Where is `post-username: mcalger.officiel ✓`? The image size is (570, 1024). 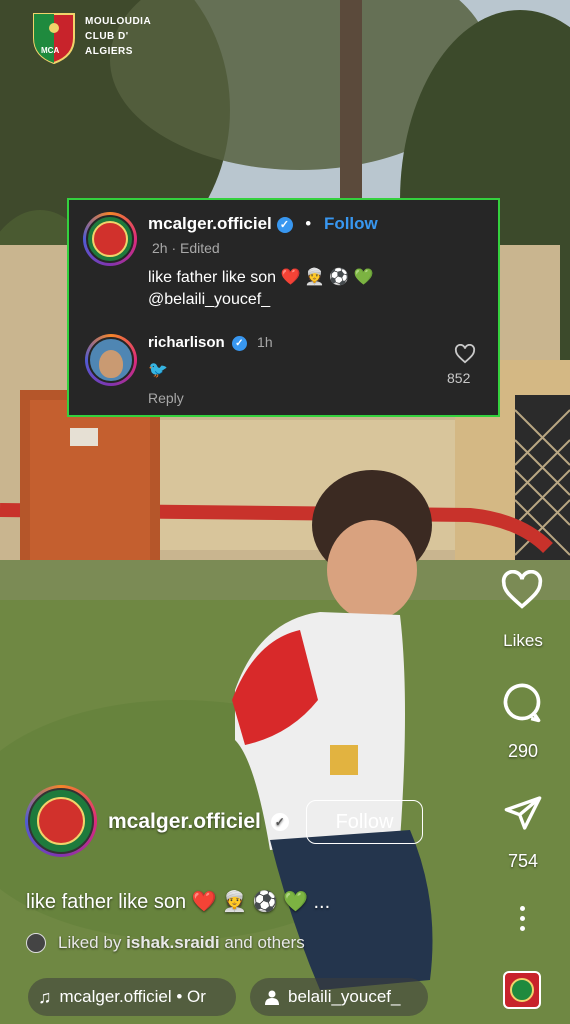 post-username: mcalger.officiel ✓ is located at coordinates (198, 822).